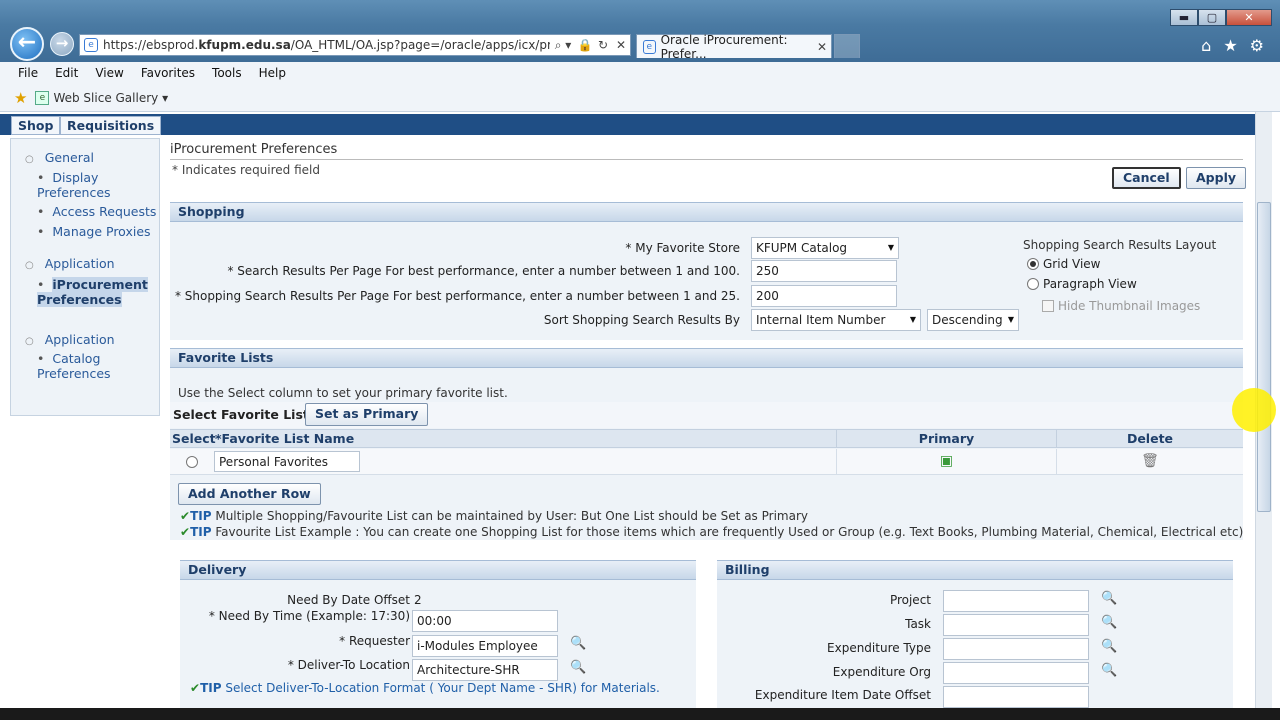  I want to click on menu-view: View, so click(109, 73).